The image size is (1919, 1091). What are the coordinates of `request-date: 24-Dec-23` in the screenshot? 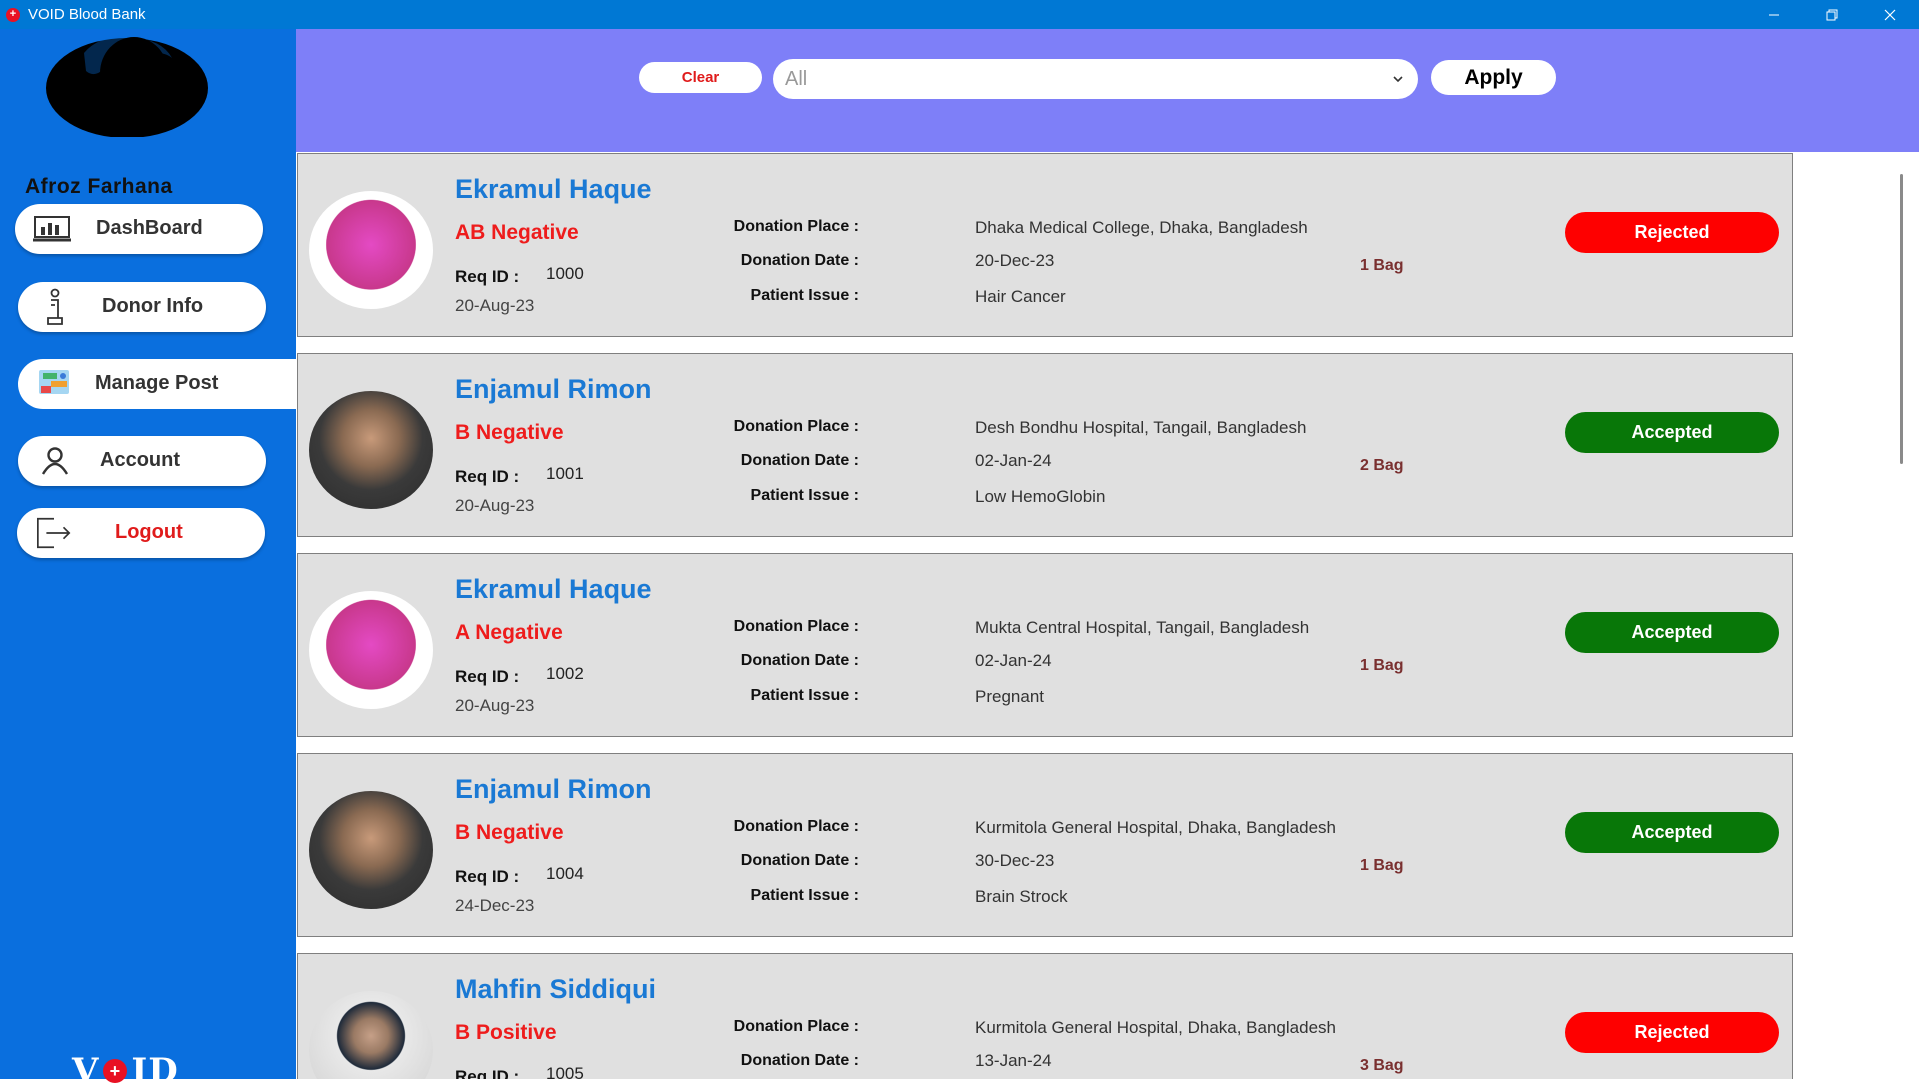 It's located at (495, 905).